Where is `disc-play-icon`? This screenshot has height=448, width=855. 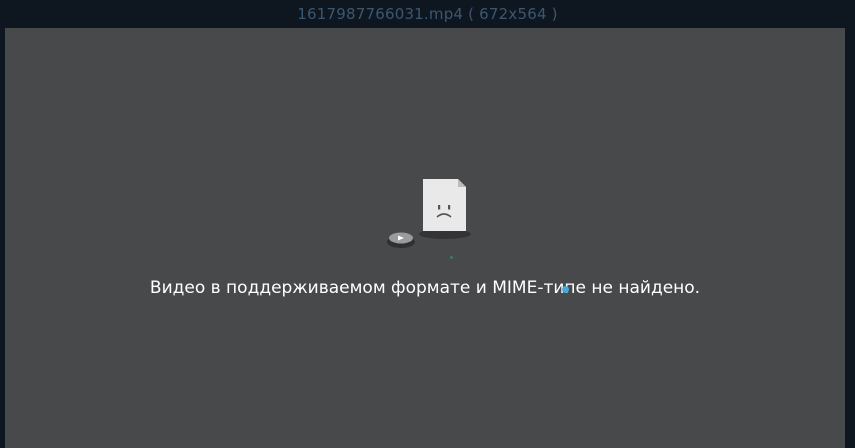
disc-play-icon is located at coordinates (401, 240).